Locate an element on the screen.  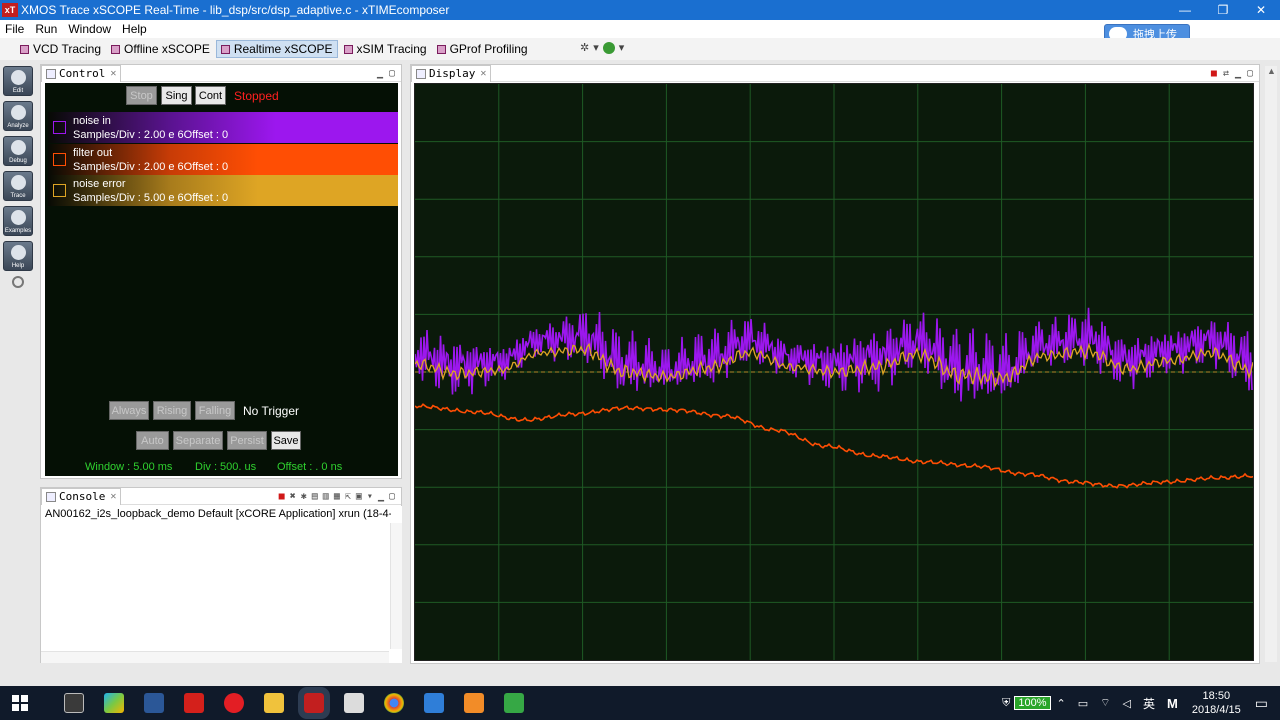
close-button: ✕ is located at coordinates (1261, 10).